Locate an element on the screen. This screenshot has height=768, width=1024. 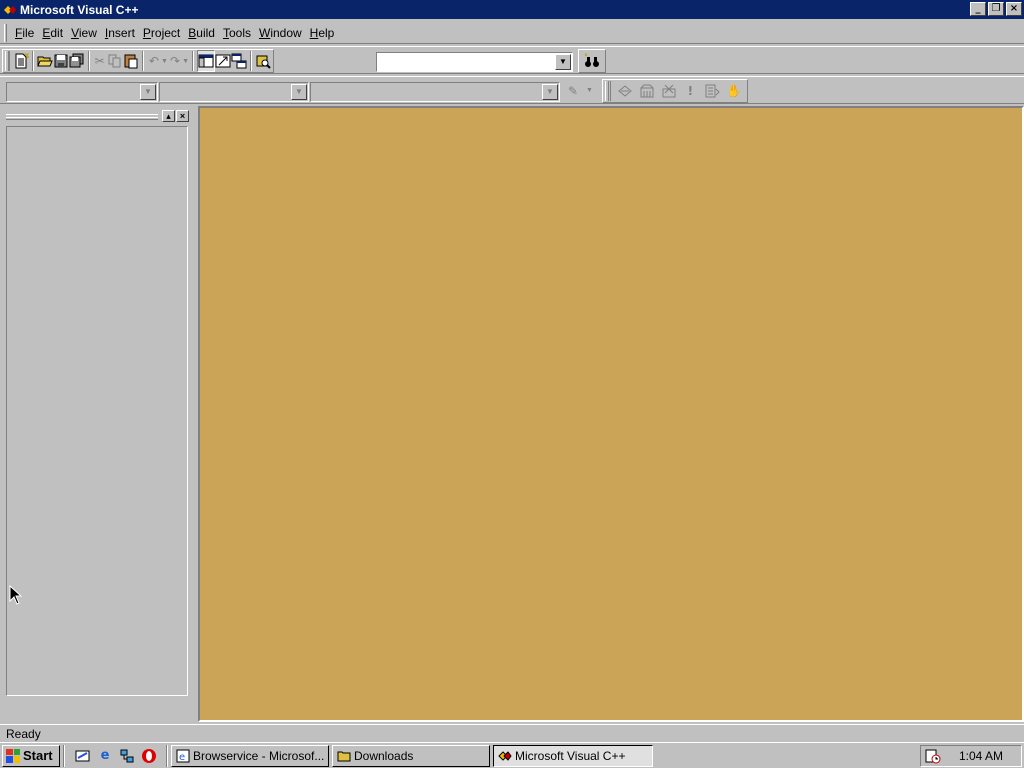
status-bar: Ready is located at coordinates (512, 733).